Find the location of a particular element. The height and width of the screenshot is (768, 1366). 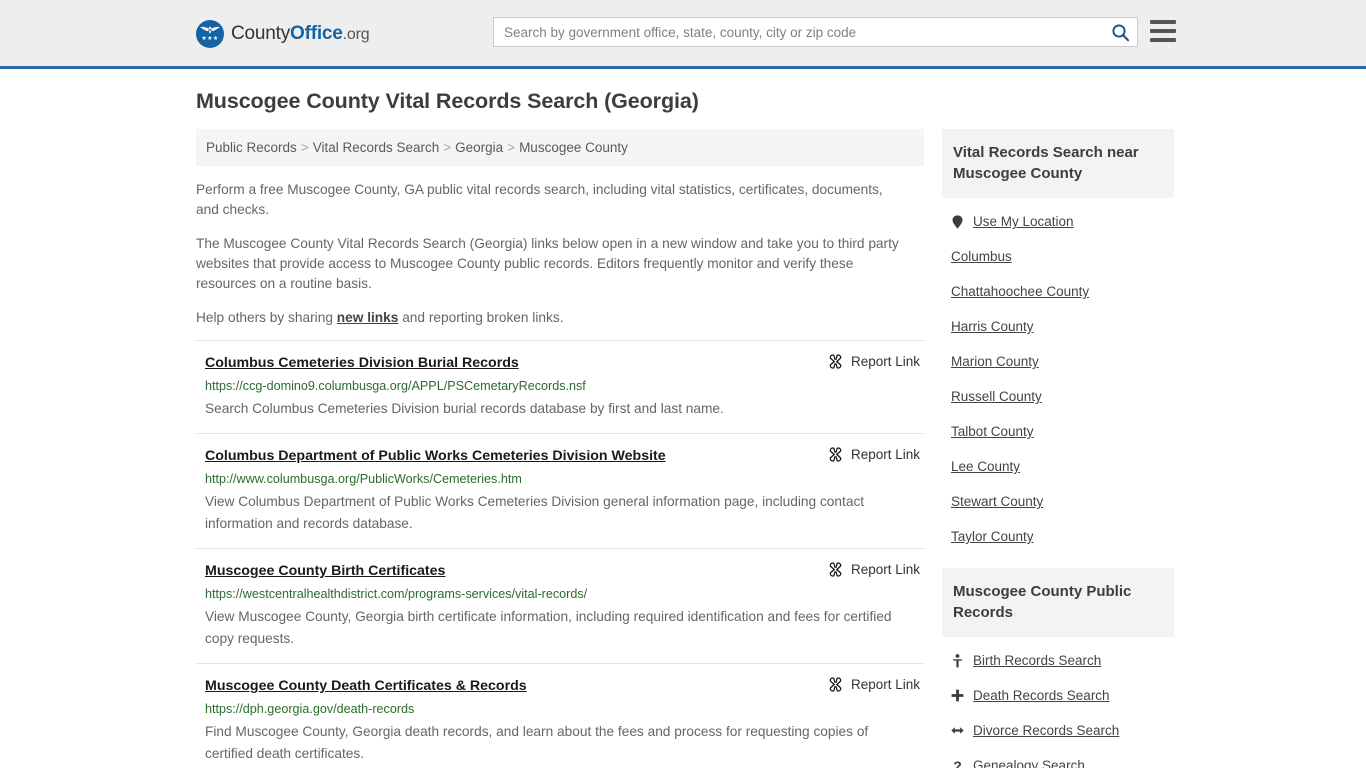

result-url: https://dph.georgia.gov/death-records is located at coordinates (310, 709).